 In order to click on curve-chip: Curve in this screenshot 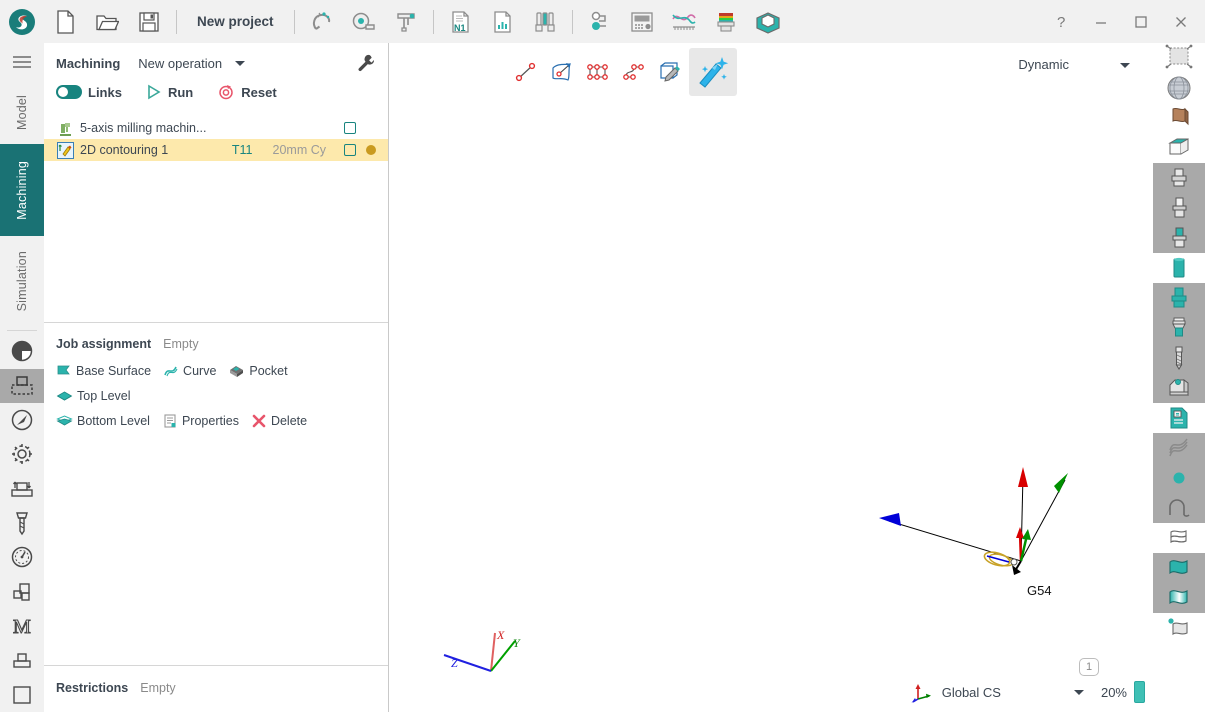, I will do `click(189, 371)`.